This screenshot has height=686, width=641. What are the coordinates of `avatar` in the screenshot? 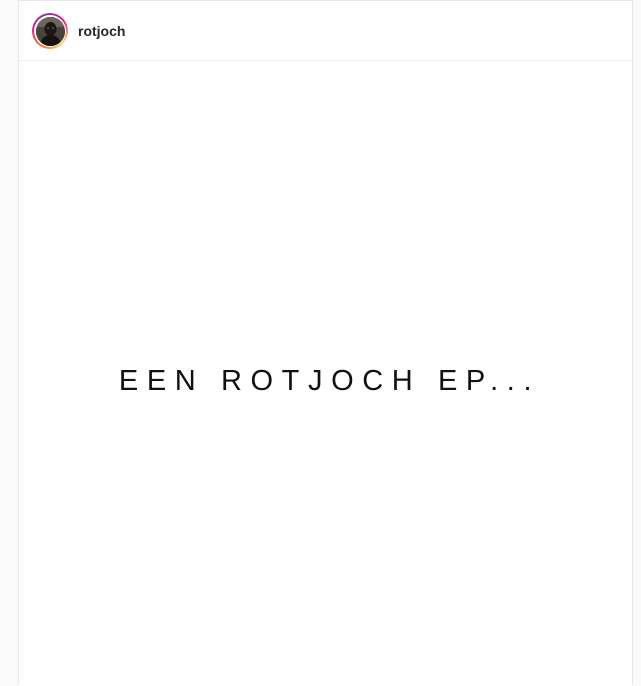 It's located at (50, 31).